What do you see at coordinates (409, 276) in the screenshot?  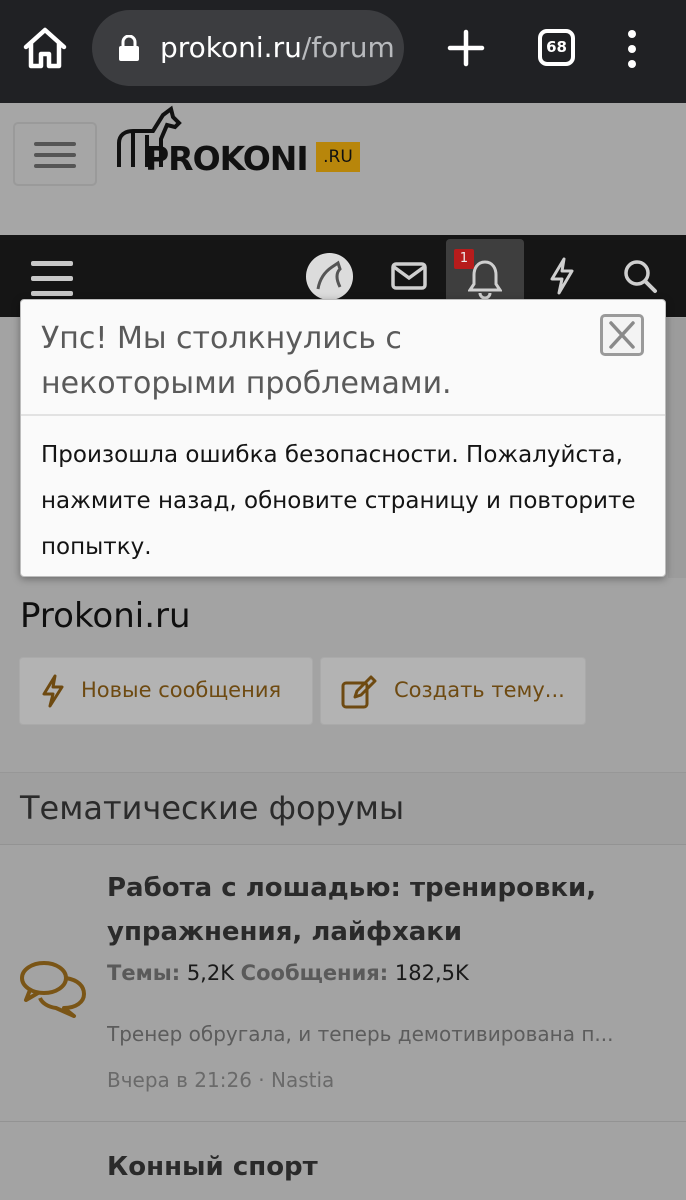 I see `mail-icon` at bounding box center [409, 276].